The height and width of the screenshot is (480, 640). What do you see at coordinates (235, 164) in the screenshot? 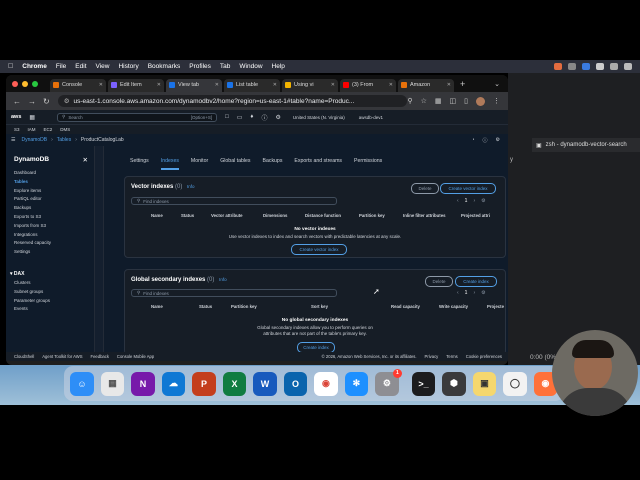
I see `tab-global-tables: Global tables` at bounding box center [235, 164].